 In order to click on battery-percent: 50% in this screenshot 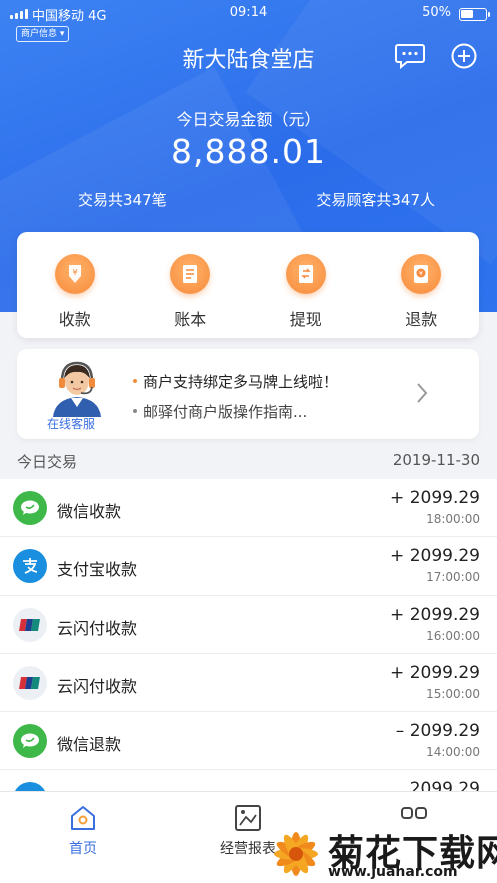, I will do `click(436, 12)`.